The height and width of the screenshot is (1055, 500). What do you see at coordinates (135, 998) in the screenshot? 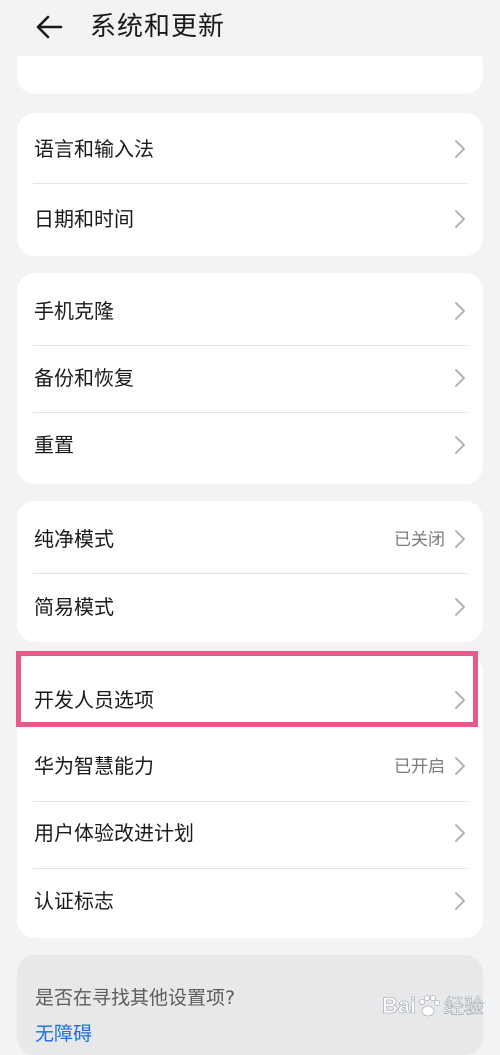
I see `suggestion-question: 是否在寻找其他设置项?` at bounding box center [135, 998].